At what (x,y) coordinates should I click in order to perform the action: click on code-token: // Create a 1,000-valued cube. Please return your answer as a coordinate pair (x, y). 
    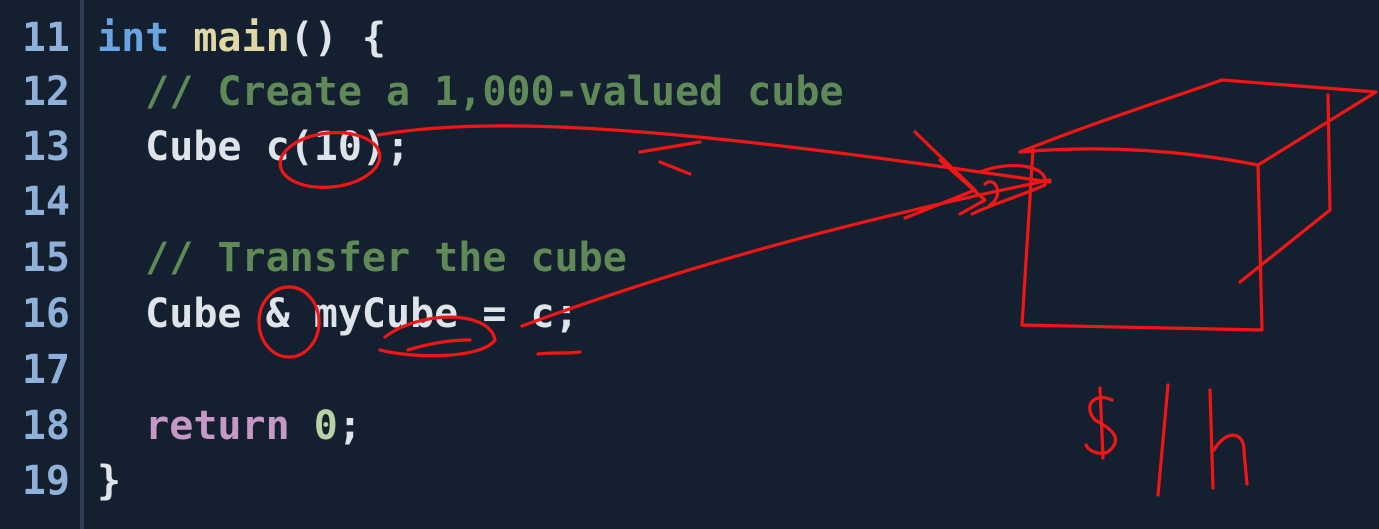
    Looking at the image, I should click on (470, 92).